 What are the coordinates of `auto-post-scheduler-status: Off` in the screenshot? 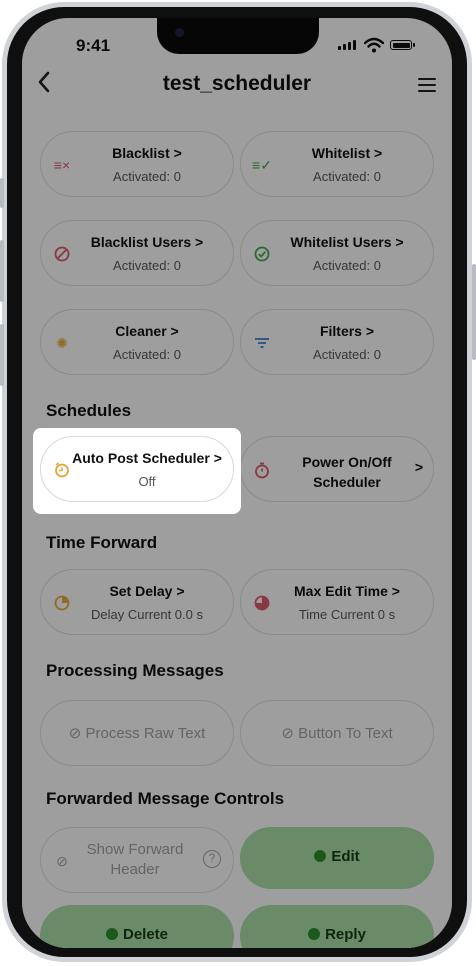 It's located at (147, 481).